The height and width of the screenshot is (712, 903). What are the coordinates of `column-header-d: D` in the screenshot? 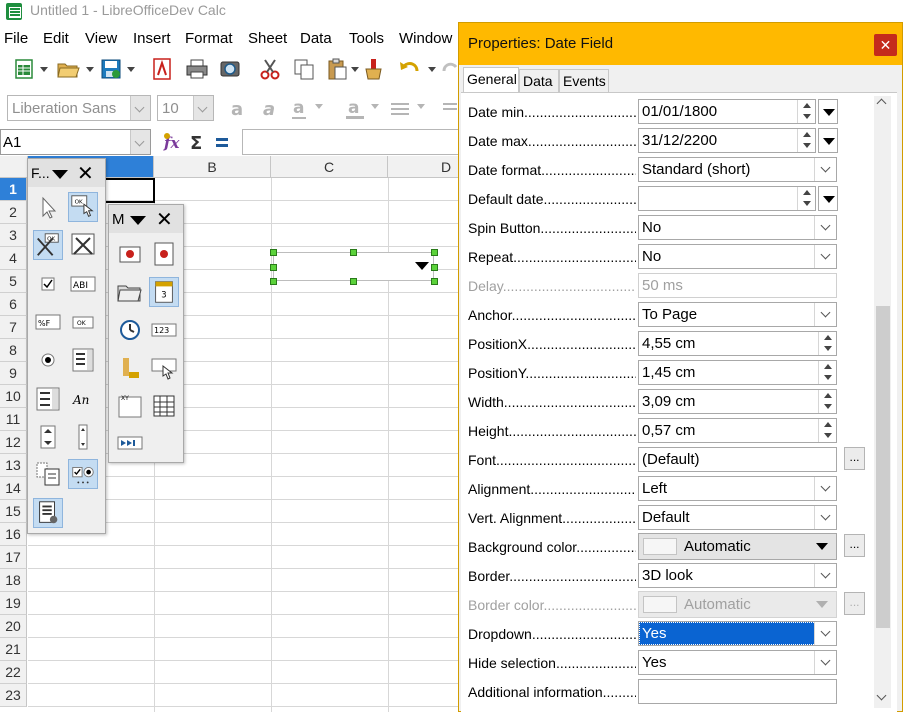 It's located at (424, 167).